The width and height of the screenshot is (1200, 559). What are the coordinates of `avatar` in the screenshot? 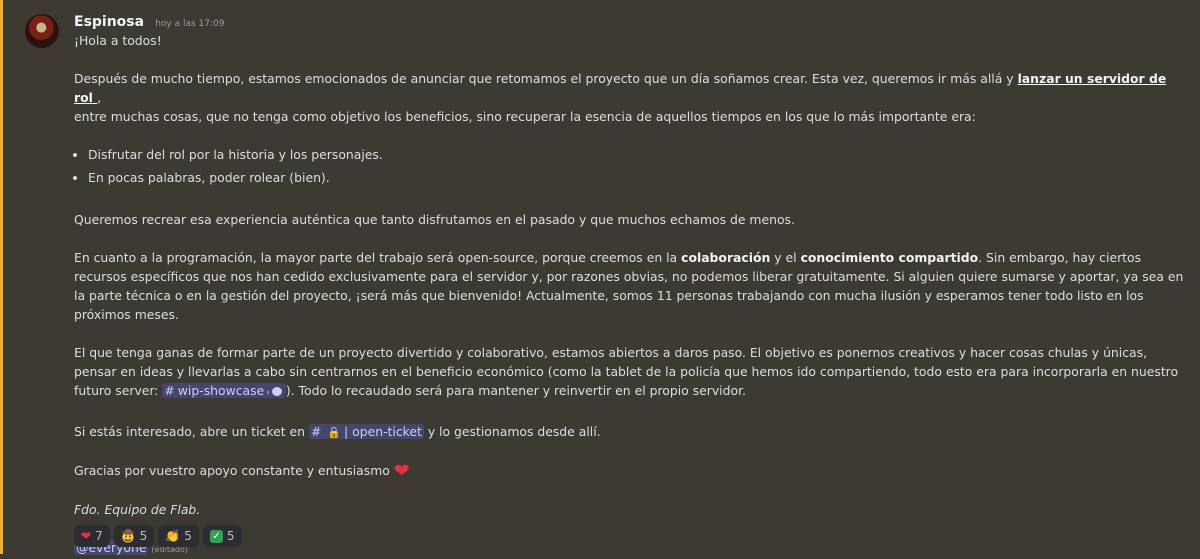 It's located at (42, 31).